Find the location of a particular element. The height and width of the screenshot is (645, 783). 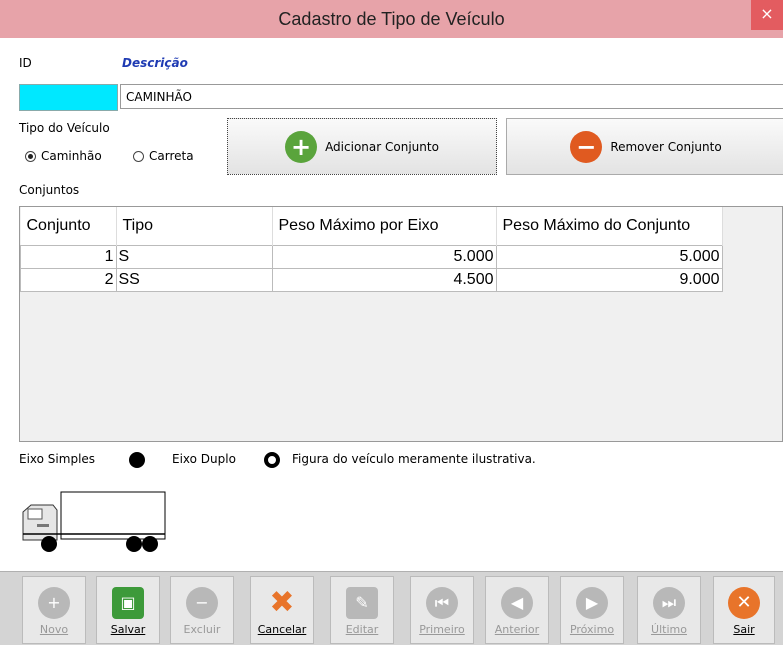

proximo-button: ▶ Próximo is located at coordinates (592, 610).